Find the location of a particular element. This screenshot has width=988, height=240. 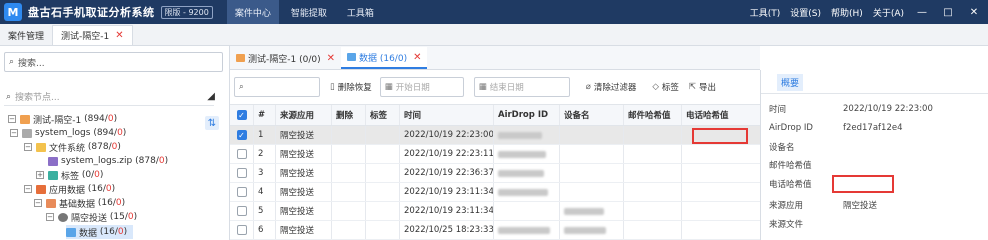

column-header: 邮件哈希值 is located at coordinates (653, 115).